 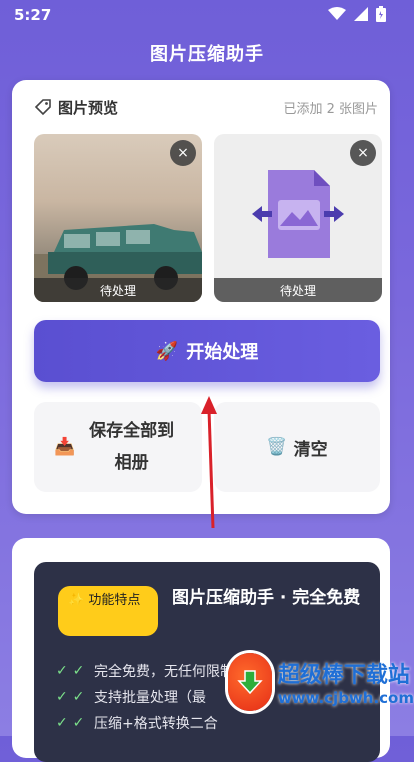 What do you see at coordinates (76, 600) in the screenshot?
I see `sparkle-icon: ✨` at bounding box center [76, 600].